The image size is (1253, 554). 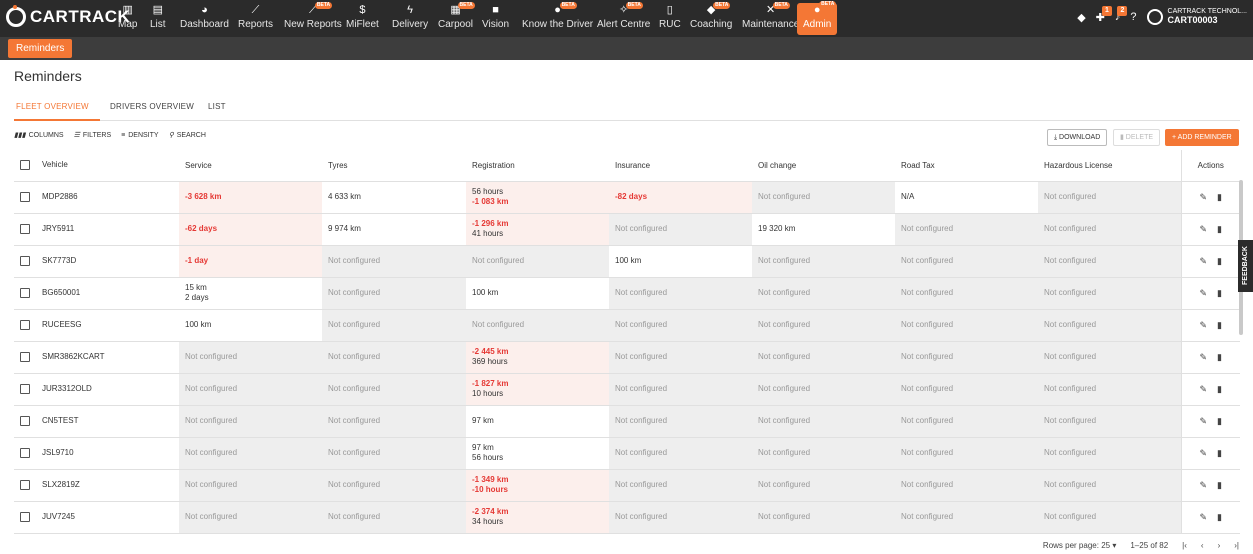 What do you see at coordinates (68, 16) in the screenshot?
I see `cartrack-logo: CARTRACK` at bounding box center [68, 16].